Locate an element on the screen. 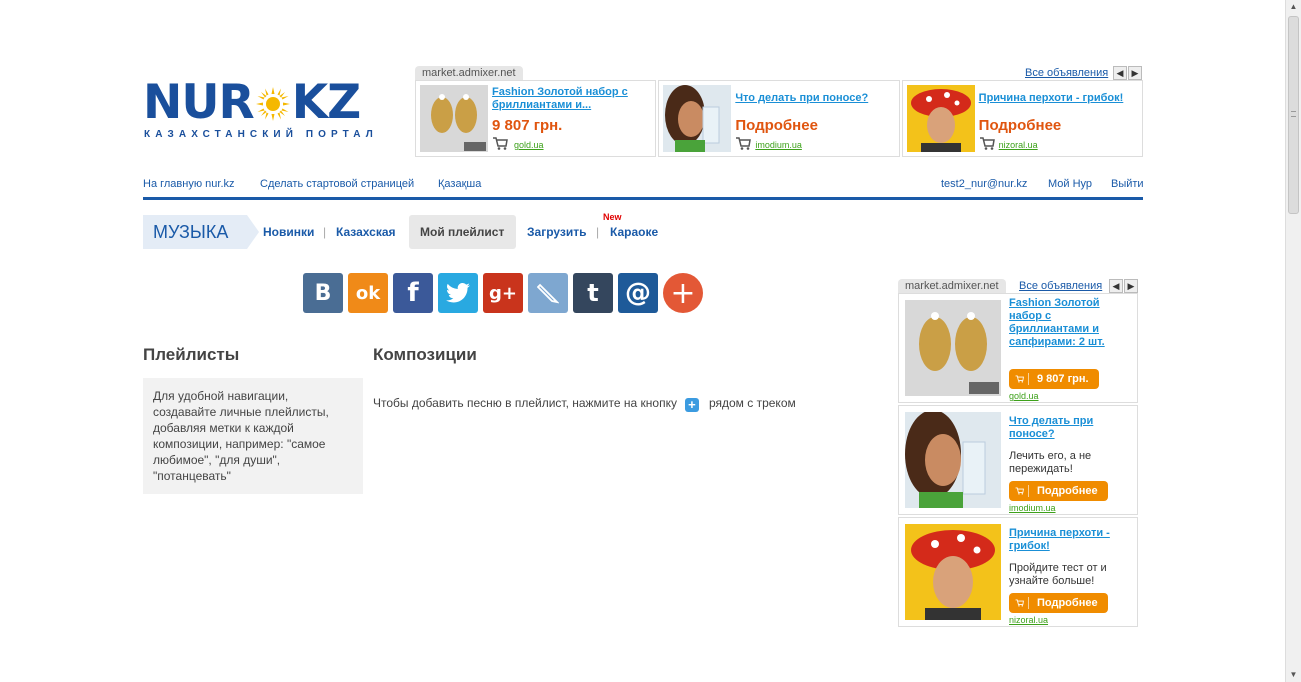 The image size is (1301, 682). tumblr-share-button: t is located at coordinates (593, 293).